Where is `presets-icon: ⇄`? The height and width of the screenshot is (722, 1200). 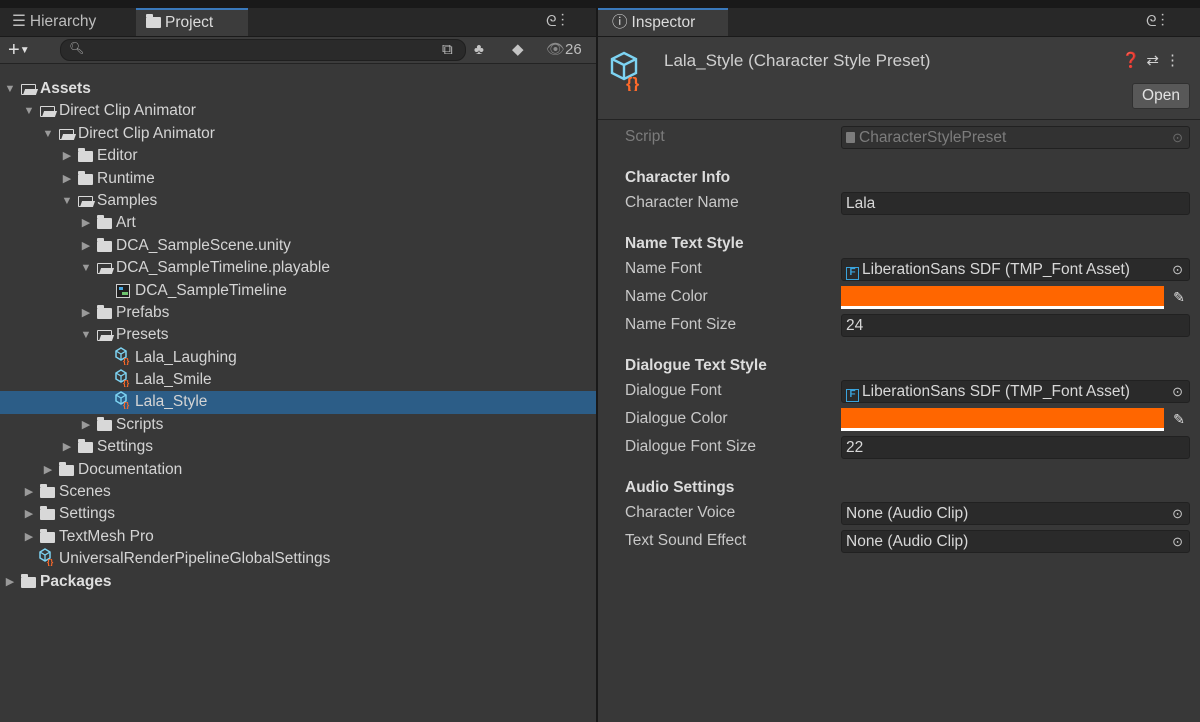 presets-icon: ⇄ is located at coordinates (1155, 60).